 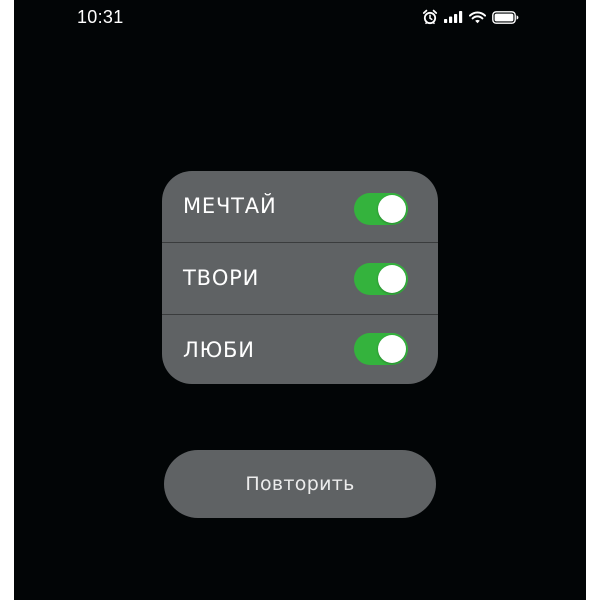 I want to click on toggle-label: МЕЧТАЙ, so click(x=230, y=206).